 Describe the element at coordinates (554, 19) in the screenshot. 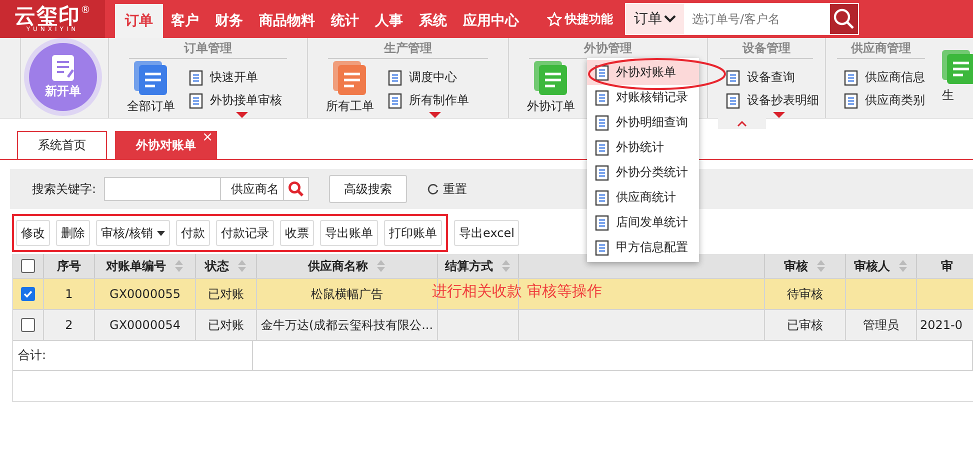

I see `star-icon` at that location.